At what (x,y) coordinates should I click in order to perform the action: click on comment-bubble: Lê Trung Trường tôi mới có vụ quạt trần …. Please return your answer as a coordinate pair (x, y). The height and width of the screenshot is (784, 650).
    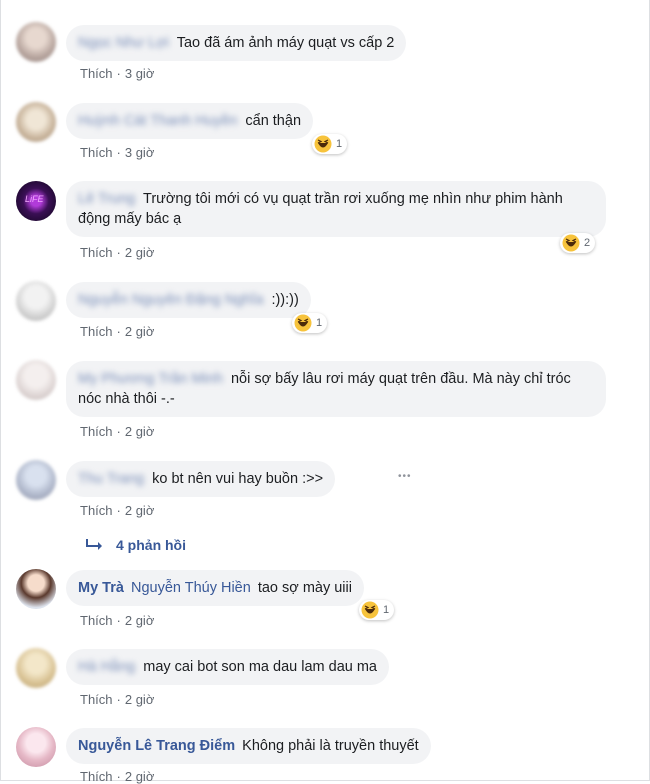
    Looking at the image, I should click on (336, 209).